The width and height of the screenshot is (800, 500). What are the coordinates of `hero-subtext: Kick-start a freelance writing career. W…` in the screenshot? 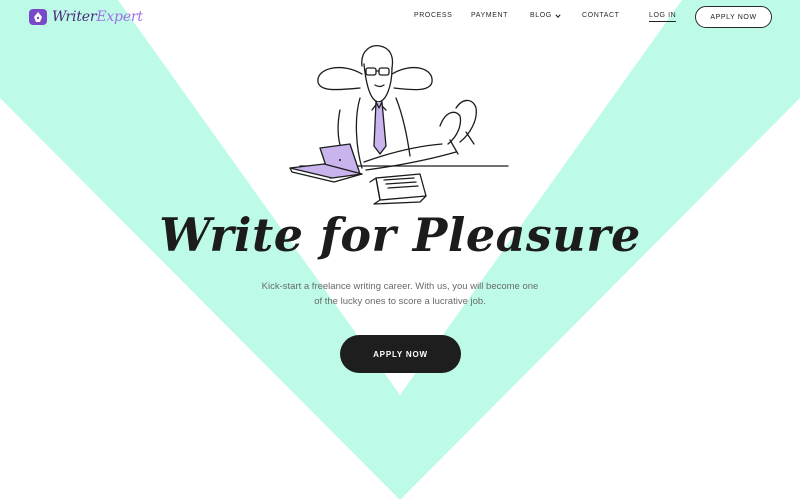 It's located at (400, 294).